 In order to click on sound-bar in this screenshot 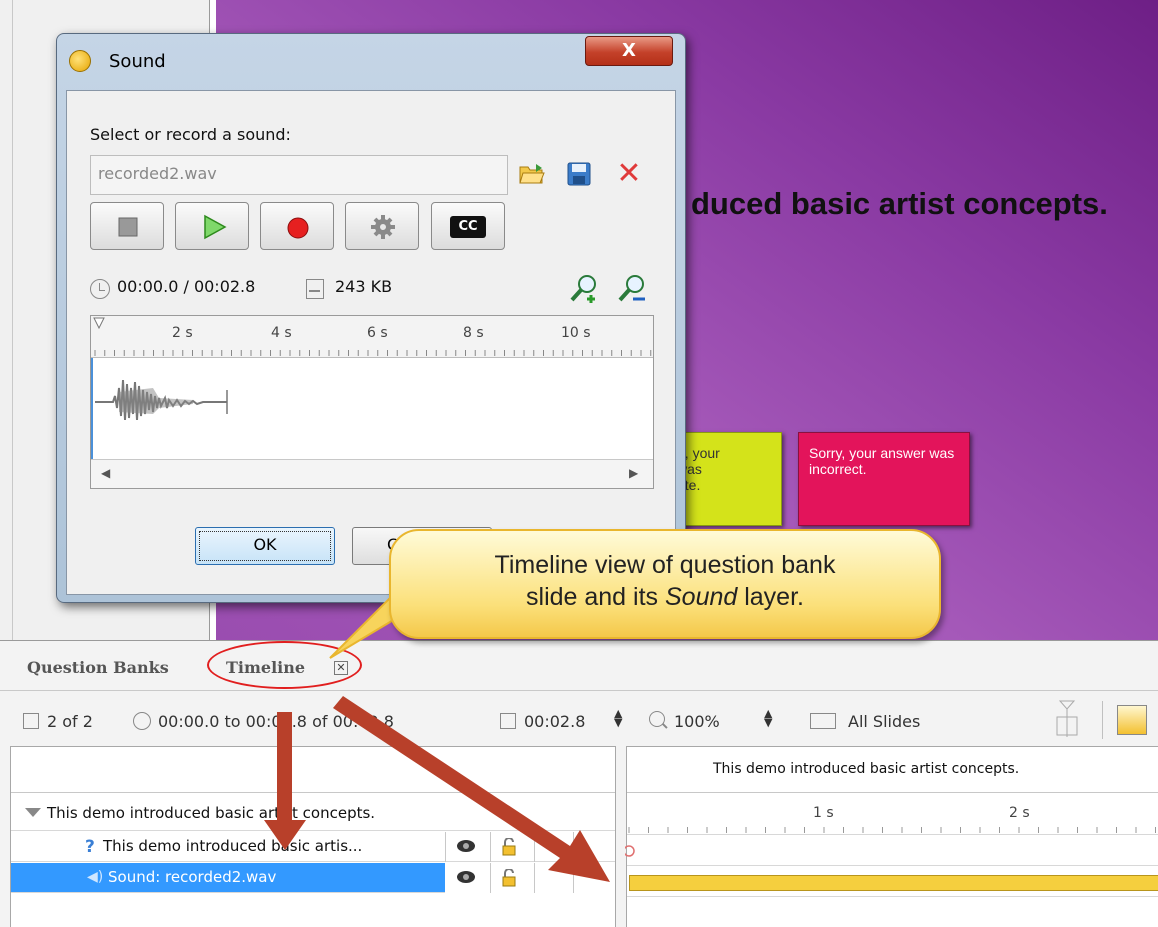, I will do `click(893, 883)`.